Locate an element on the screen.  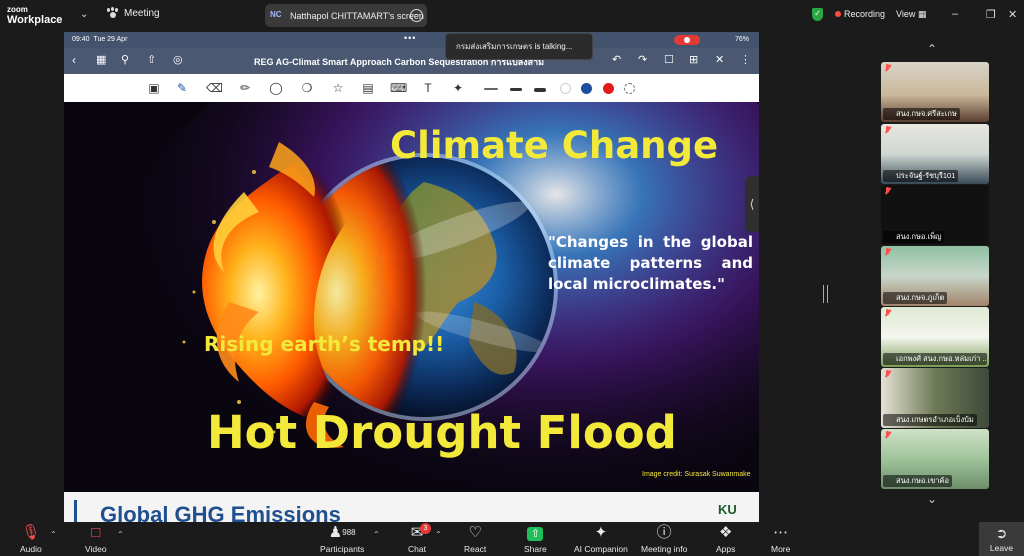
leave-button: ➲ Leave is located at coordinates (1001, 539).